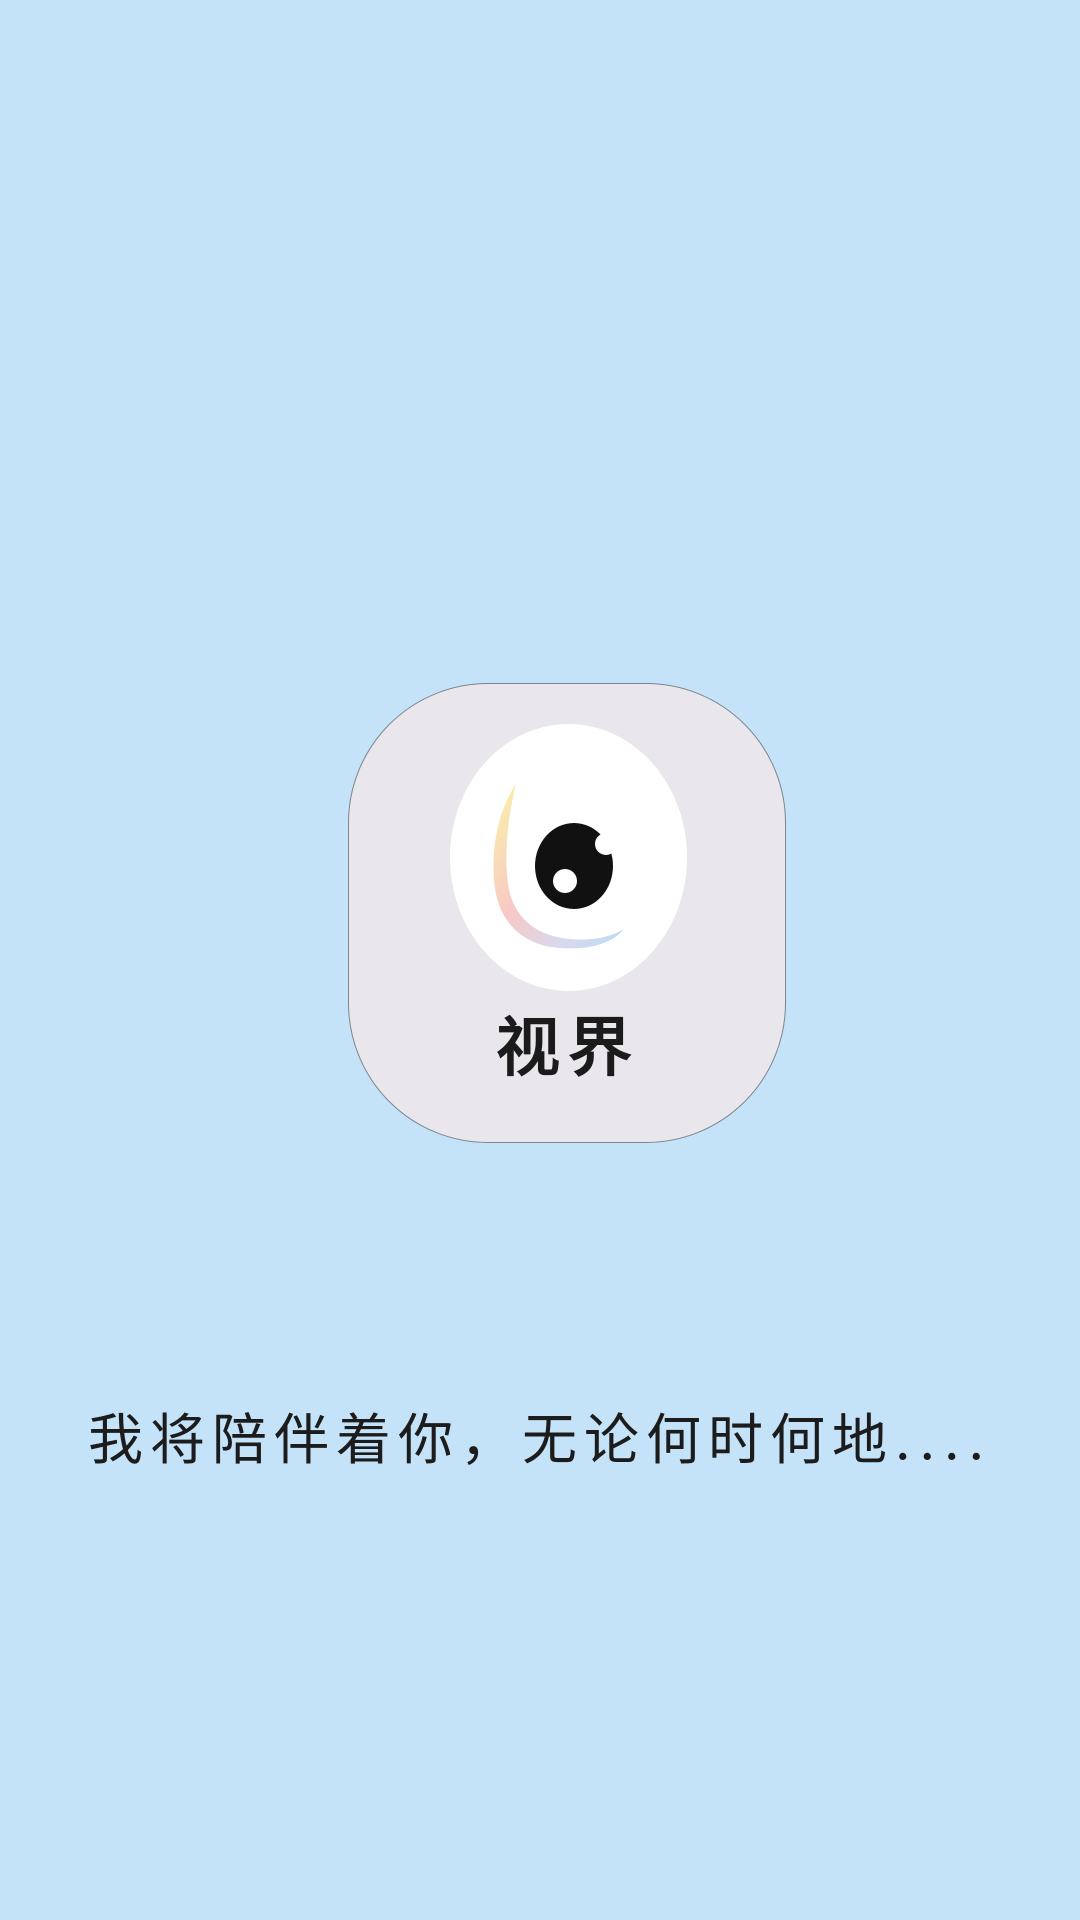 This screenshot has width=1080, height=1920. Describe the element at coordinates (558, 866) in the screenshot. I see `eye-icon` at that location.